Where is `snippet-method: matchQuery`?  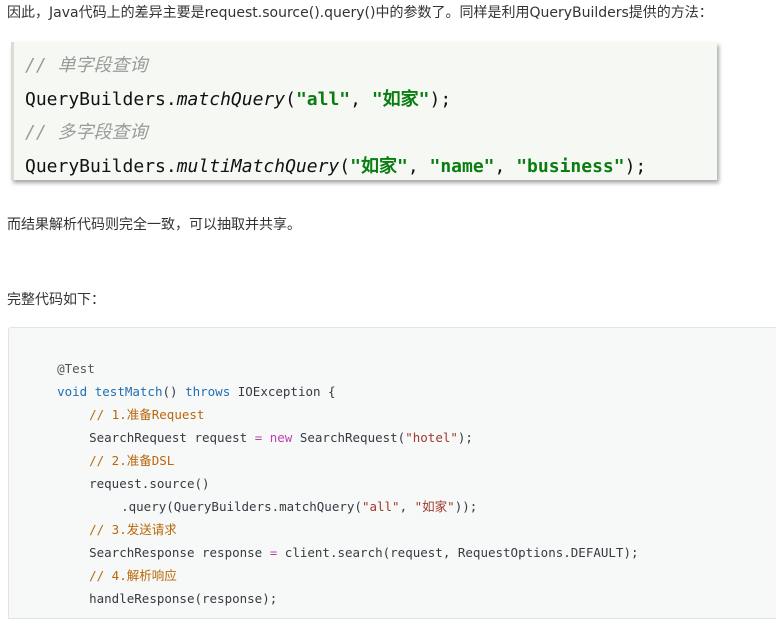
snippet-method: matchQuery is located at coordinates (231, 99).